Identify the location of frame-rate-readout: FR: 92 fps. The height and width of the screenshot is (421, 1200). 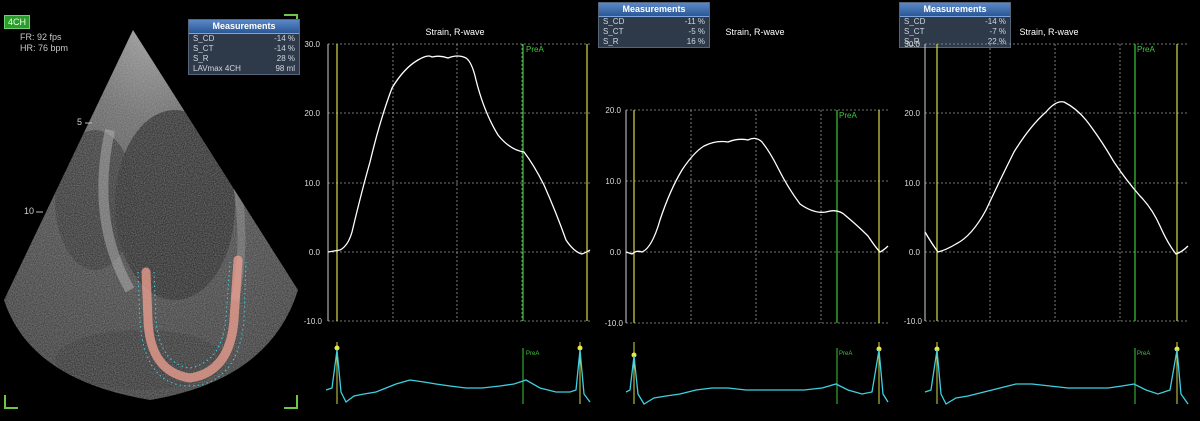
(41, 37).